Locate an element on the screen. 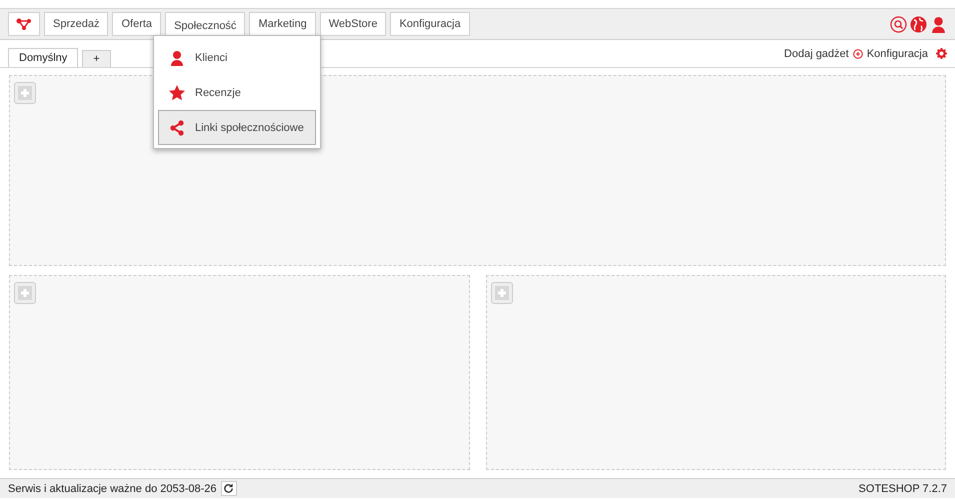  user-icon is located at coordinates (938, 24).